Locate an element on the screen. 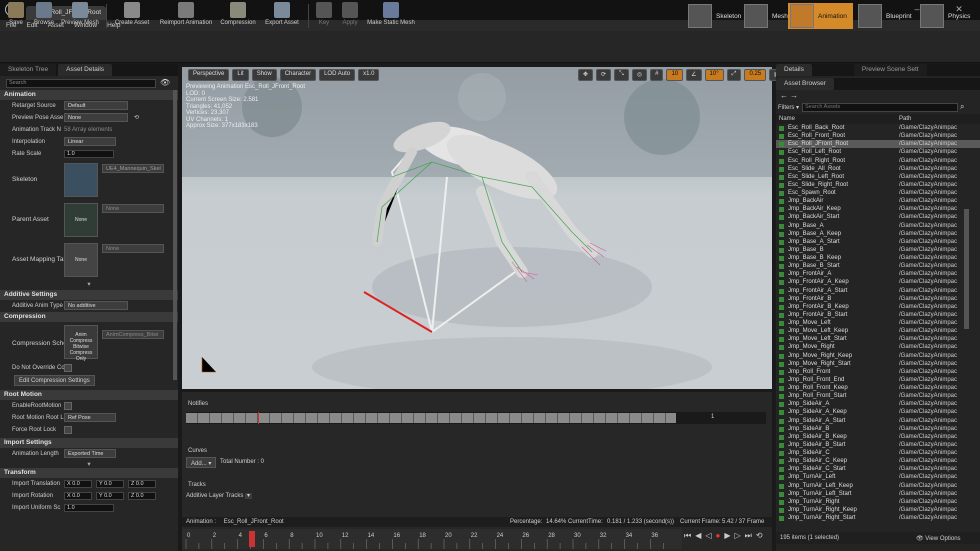 This screenshot has height=551, width=980. rotation-x-input: X 0.0 is located at coordinates (78, 496).